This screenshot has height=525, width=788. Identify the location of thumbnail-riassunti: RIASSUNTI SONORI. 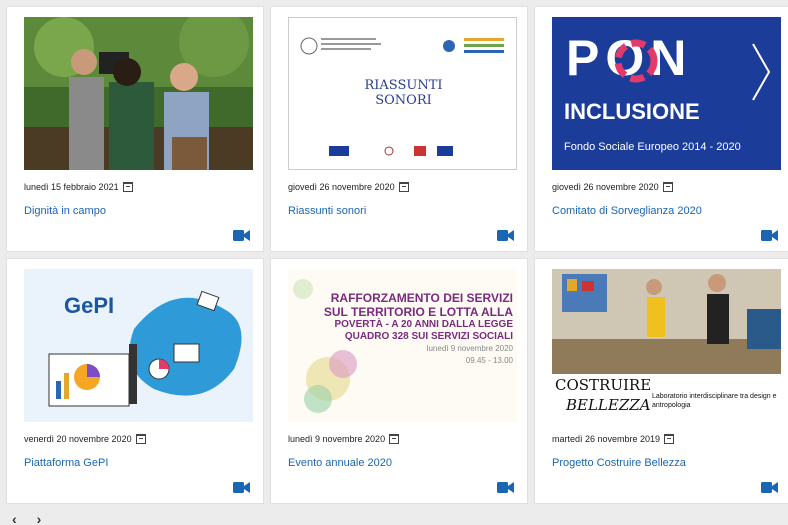
(402, 93).